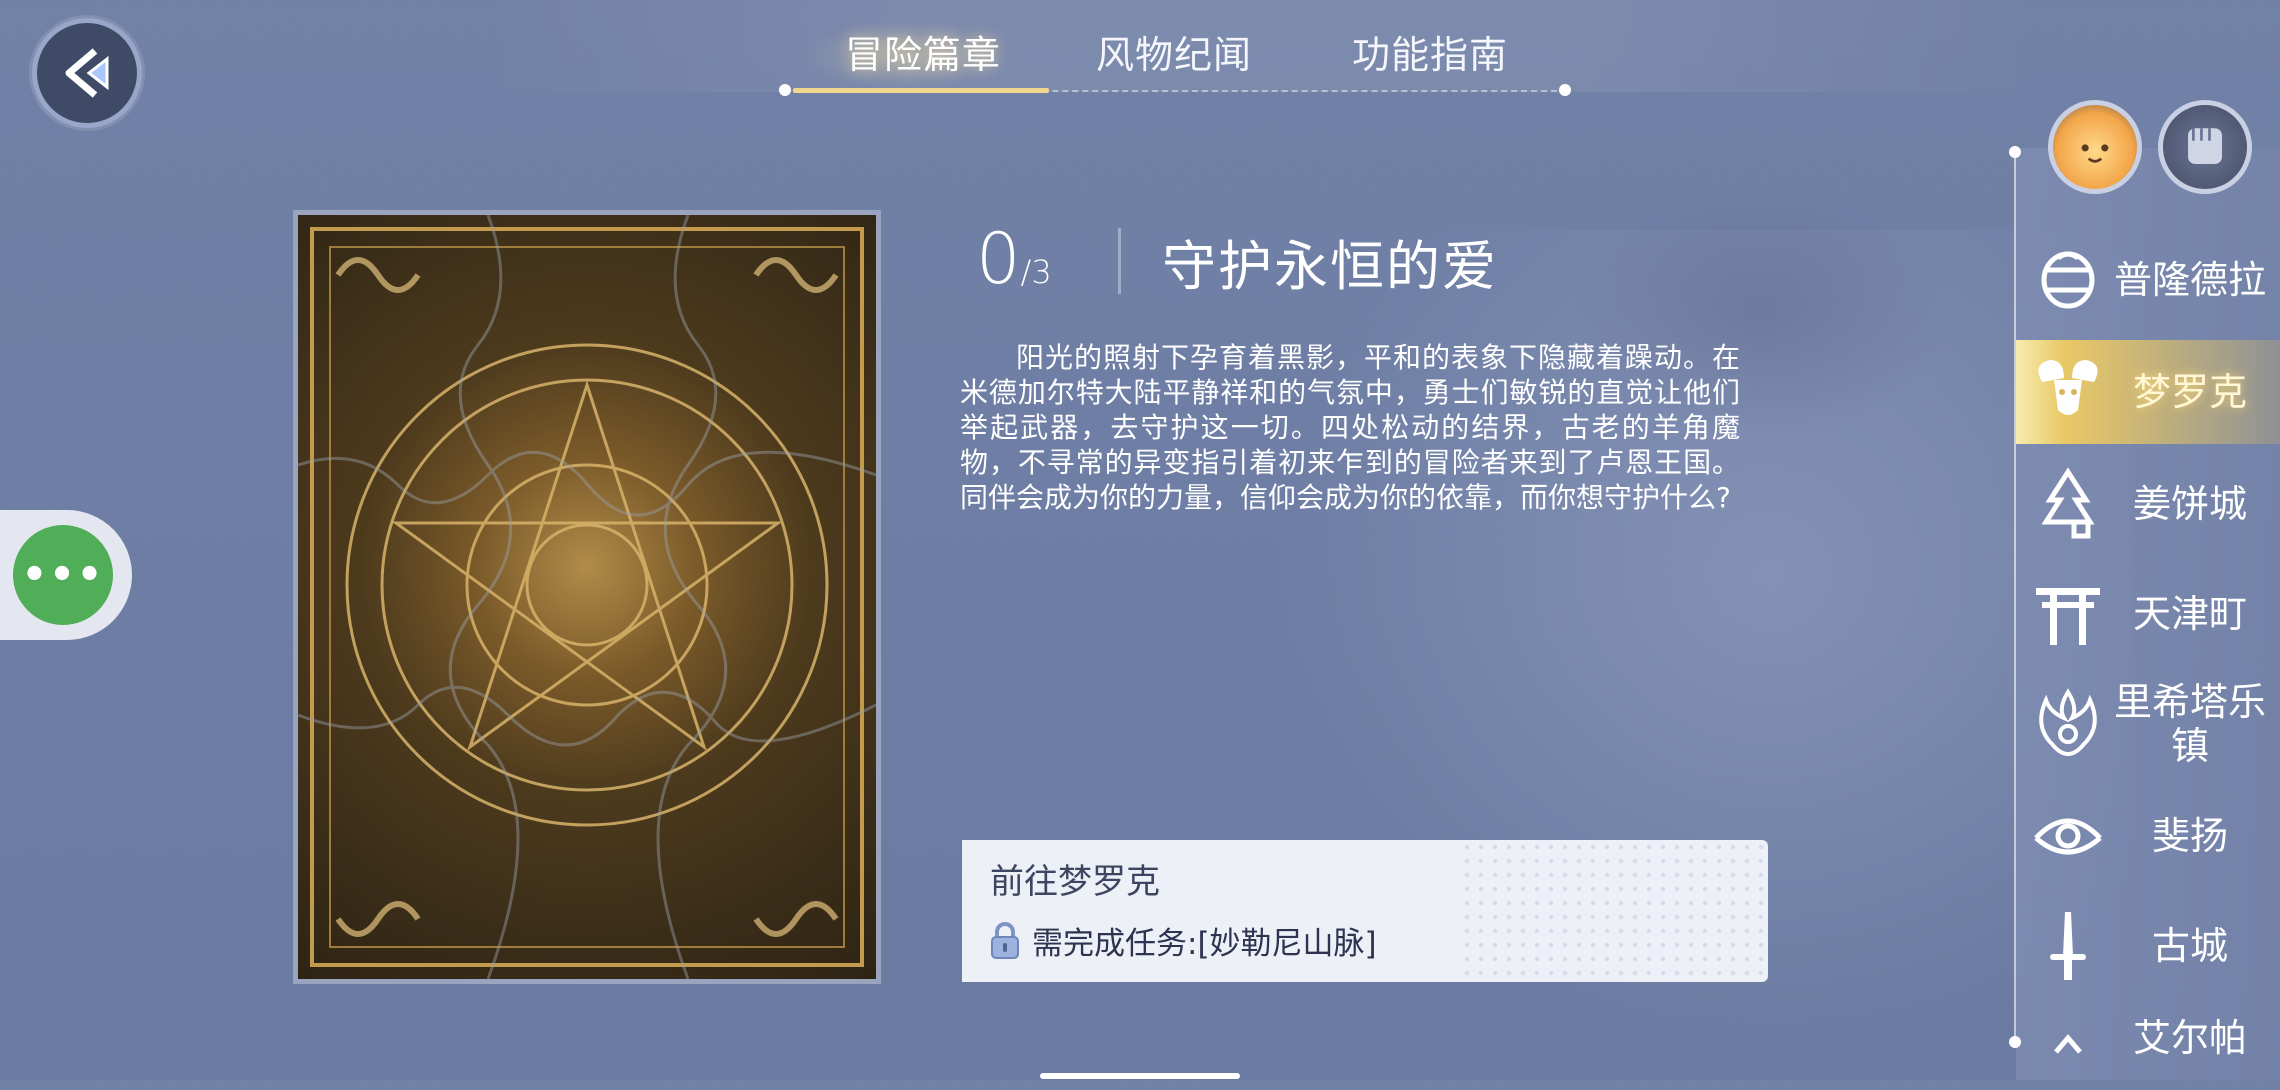 Image resolution: width=2280 pixels, height=1090 pixels. I want to click on lock-icon, so click(1005, 940).